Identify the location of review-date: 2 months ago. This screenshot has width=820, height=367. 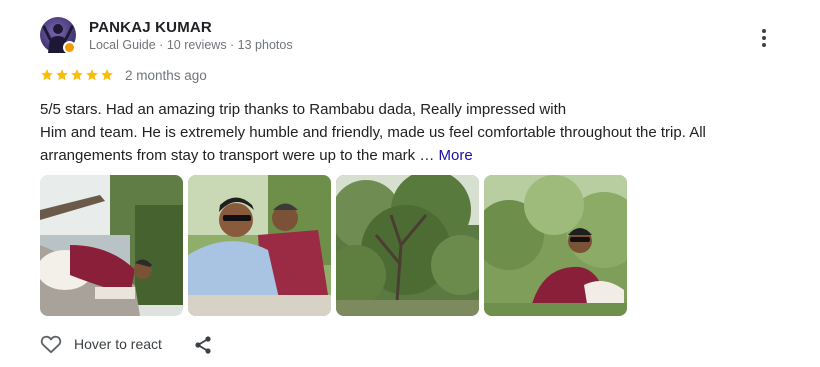
(166, 75).